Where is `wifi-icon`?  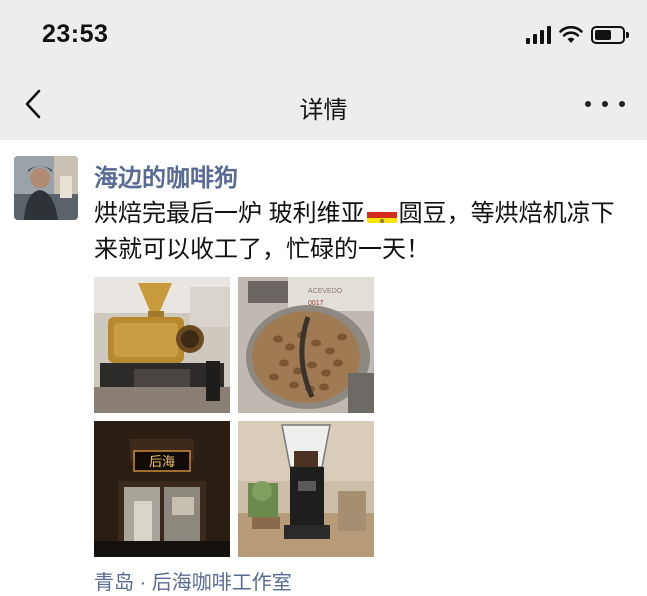
wifi-icon is located at coordinates (571, 34).